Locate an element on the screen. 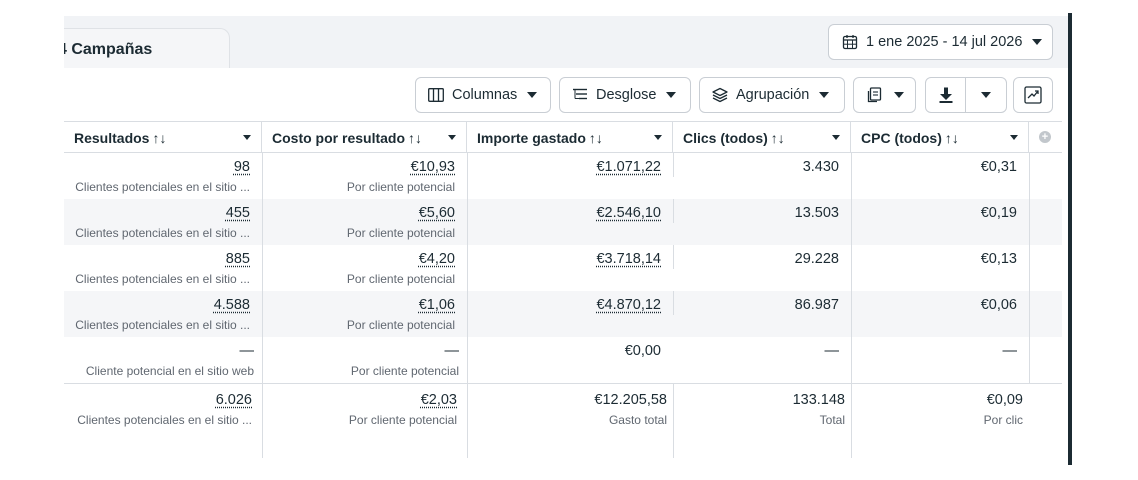  cost-total-value: €2,03 is located at coordinates (359, 400).